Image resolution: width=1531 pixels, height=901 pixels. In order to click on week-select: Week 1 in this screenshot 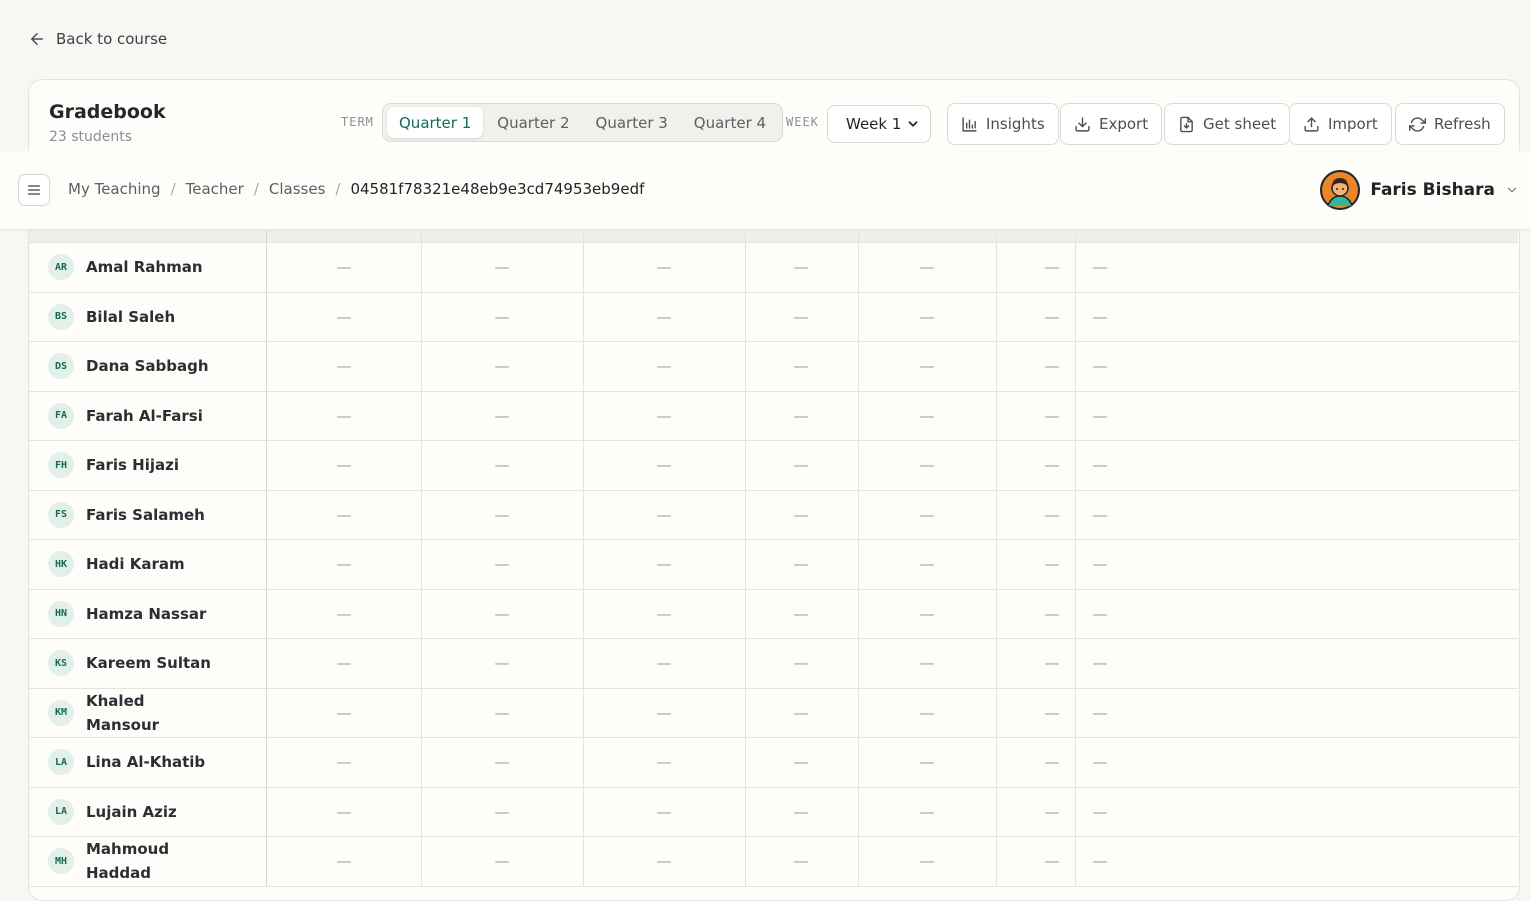, I will do `click(879, 124)`.